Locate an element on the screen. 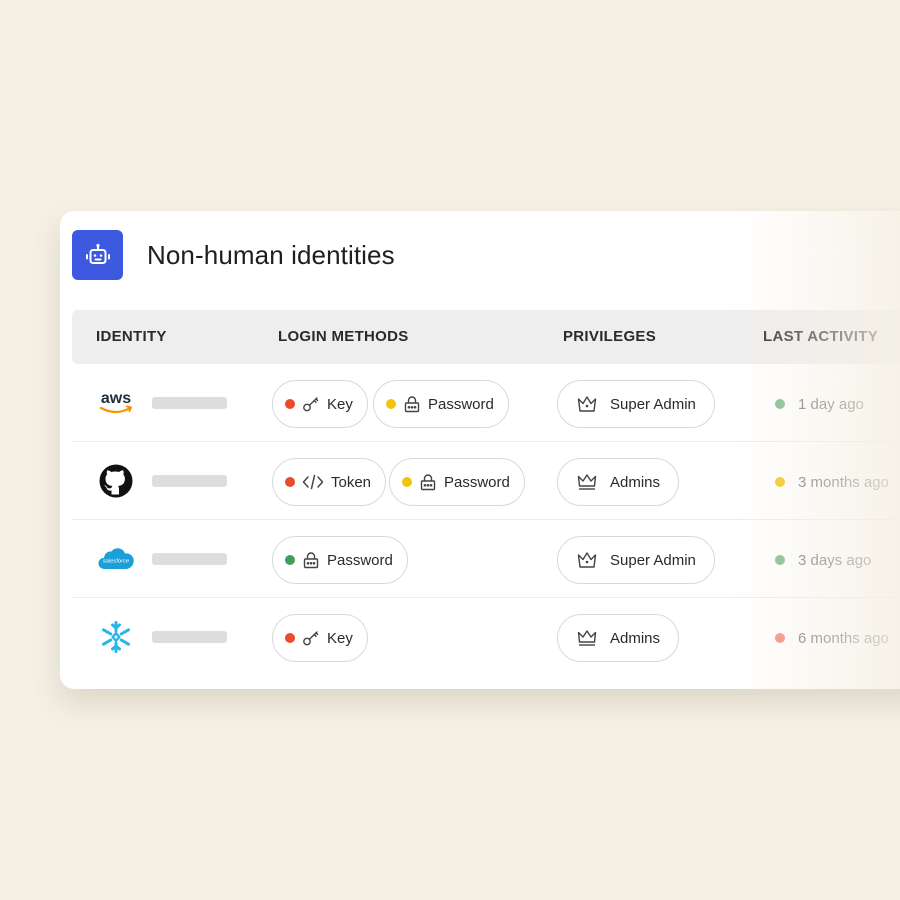 The height and width of the screenshot is (900, 900). column-header-identity: IDENTITY is located at coordinates (131, 337).